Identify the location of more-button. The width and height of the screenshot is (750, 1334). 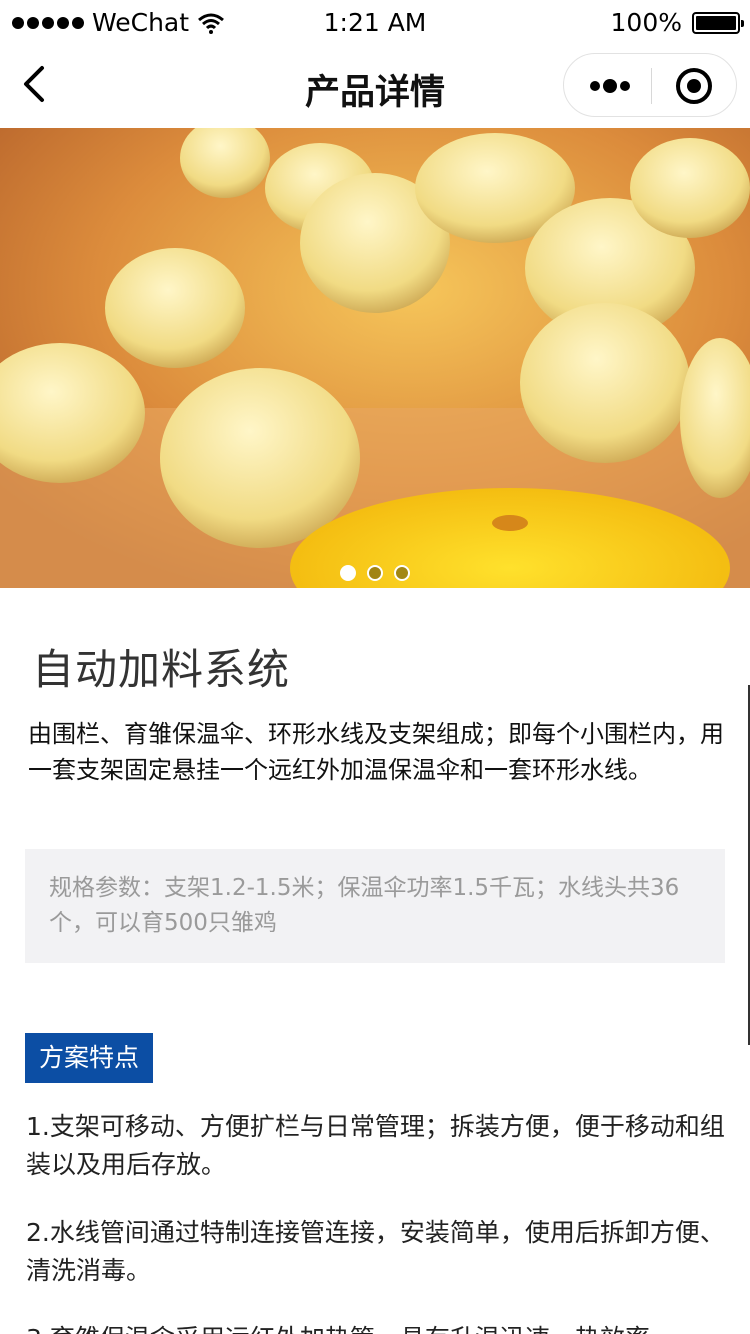
(607, 86).